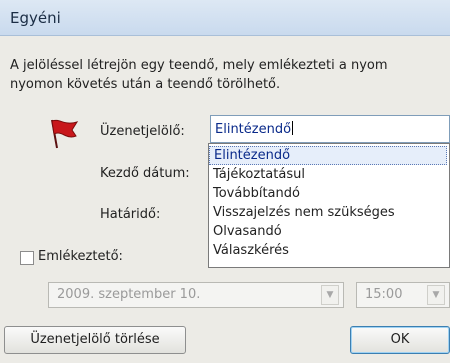 This screenshot has height=363, width=450. Describe the element at coordinates (384, 294) in the screenshot. I see `reminder-time-value: 15:00` at that location.